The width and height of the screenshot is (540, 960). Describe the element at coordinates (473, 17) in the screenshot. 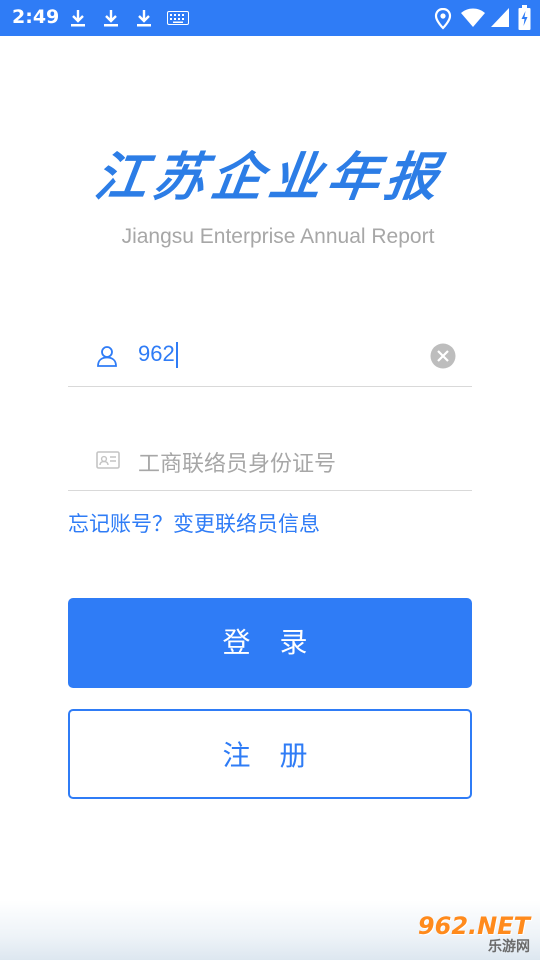

I see `wifi-icon` at that location.